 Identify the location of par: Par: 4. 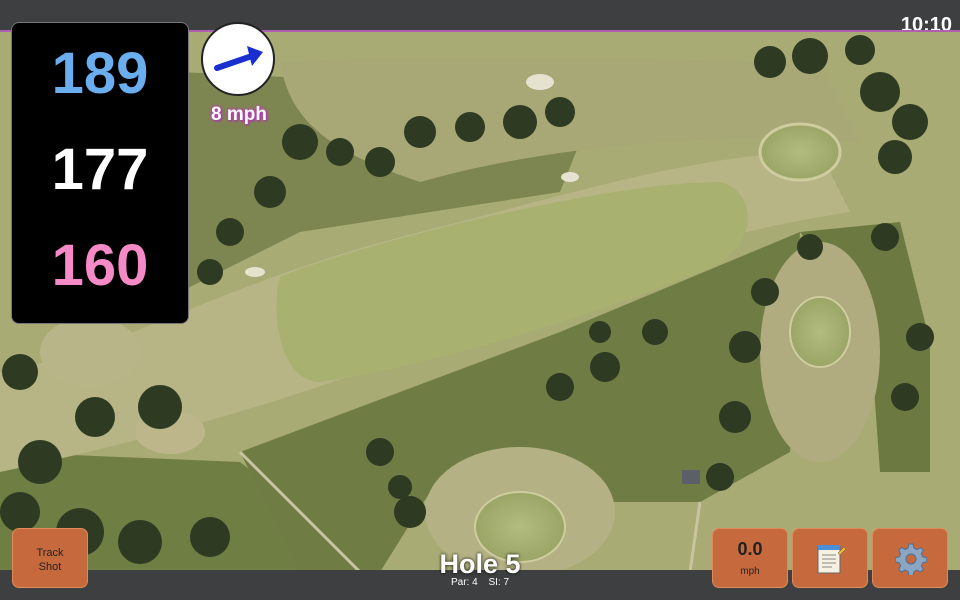
(464, 582).